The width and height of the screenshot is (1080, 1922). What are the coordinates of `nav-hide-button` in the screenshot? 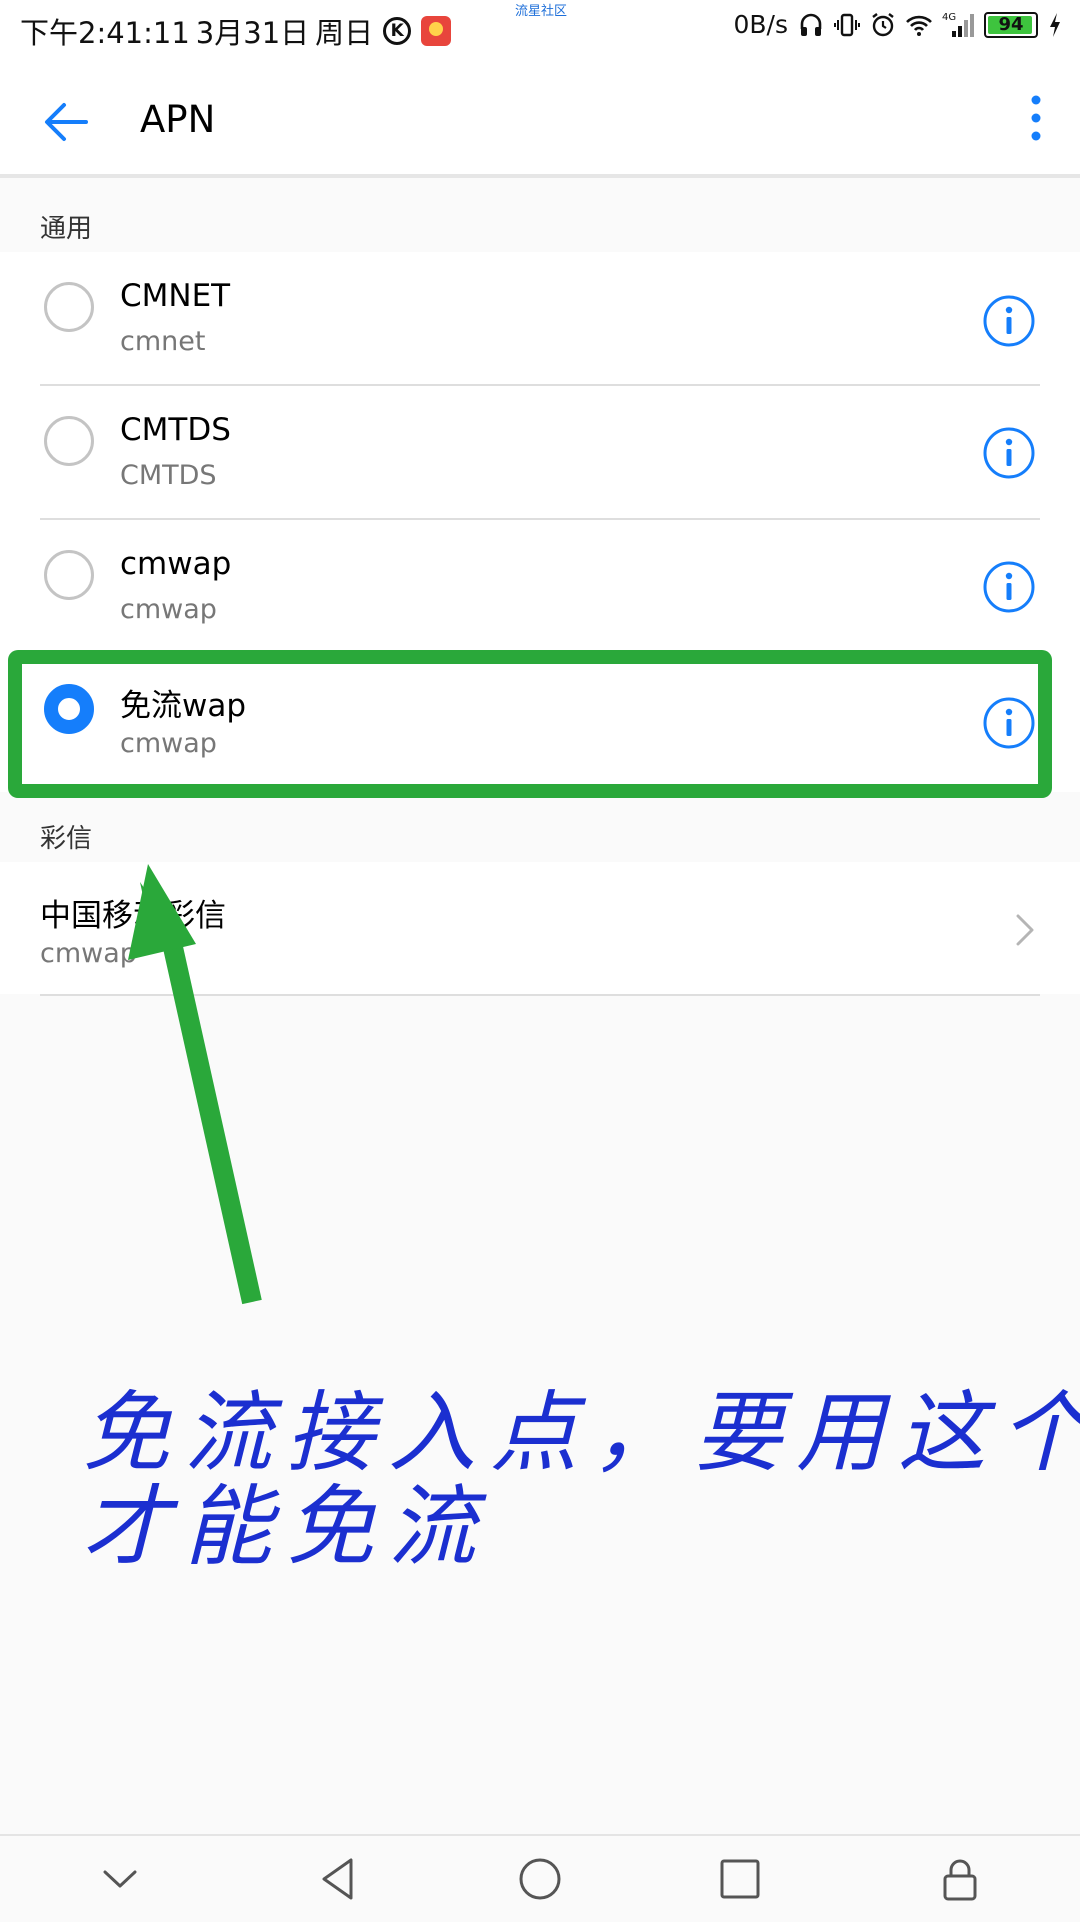 It's located at (120, 1879).